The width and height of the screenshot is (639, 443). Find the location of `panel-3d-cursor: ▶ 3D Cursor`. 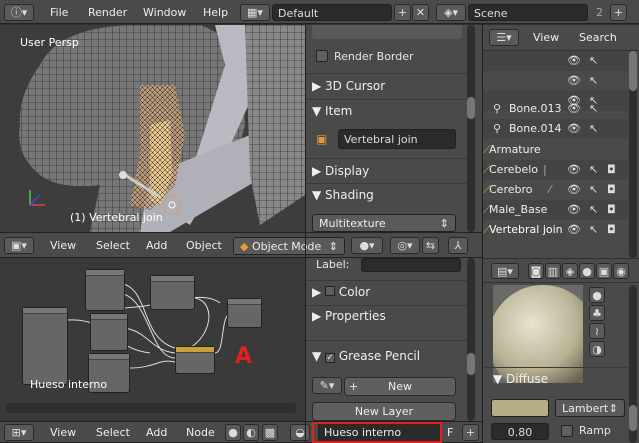

panel-3d-cursor: ▶ 3D Cursor is located at coordinates (348, 86).